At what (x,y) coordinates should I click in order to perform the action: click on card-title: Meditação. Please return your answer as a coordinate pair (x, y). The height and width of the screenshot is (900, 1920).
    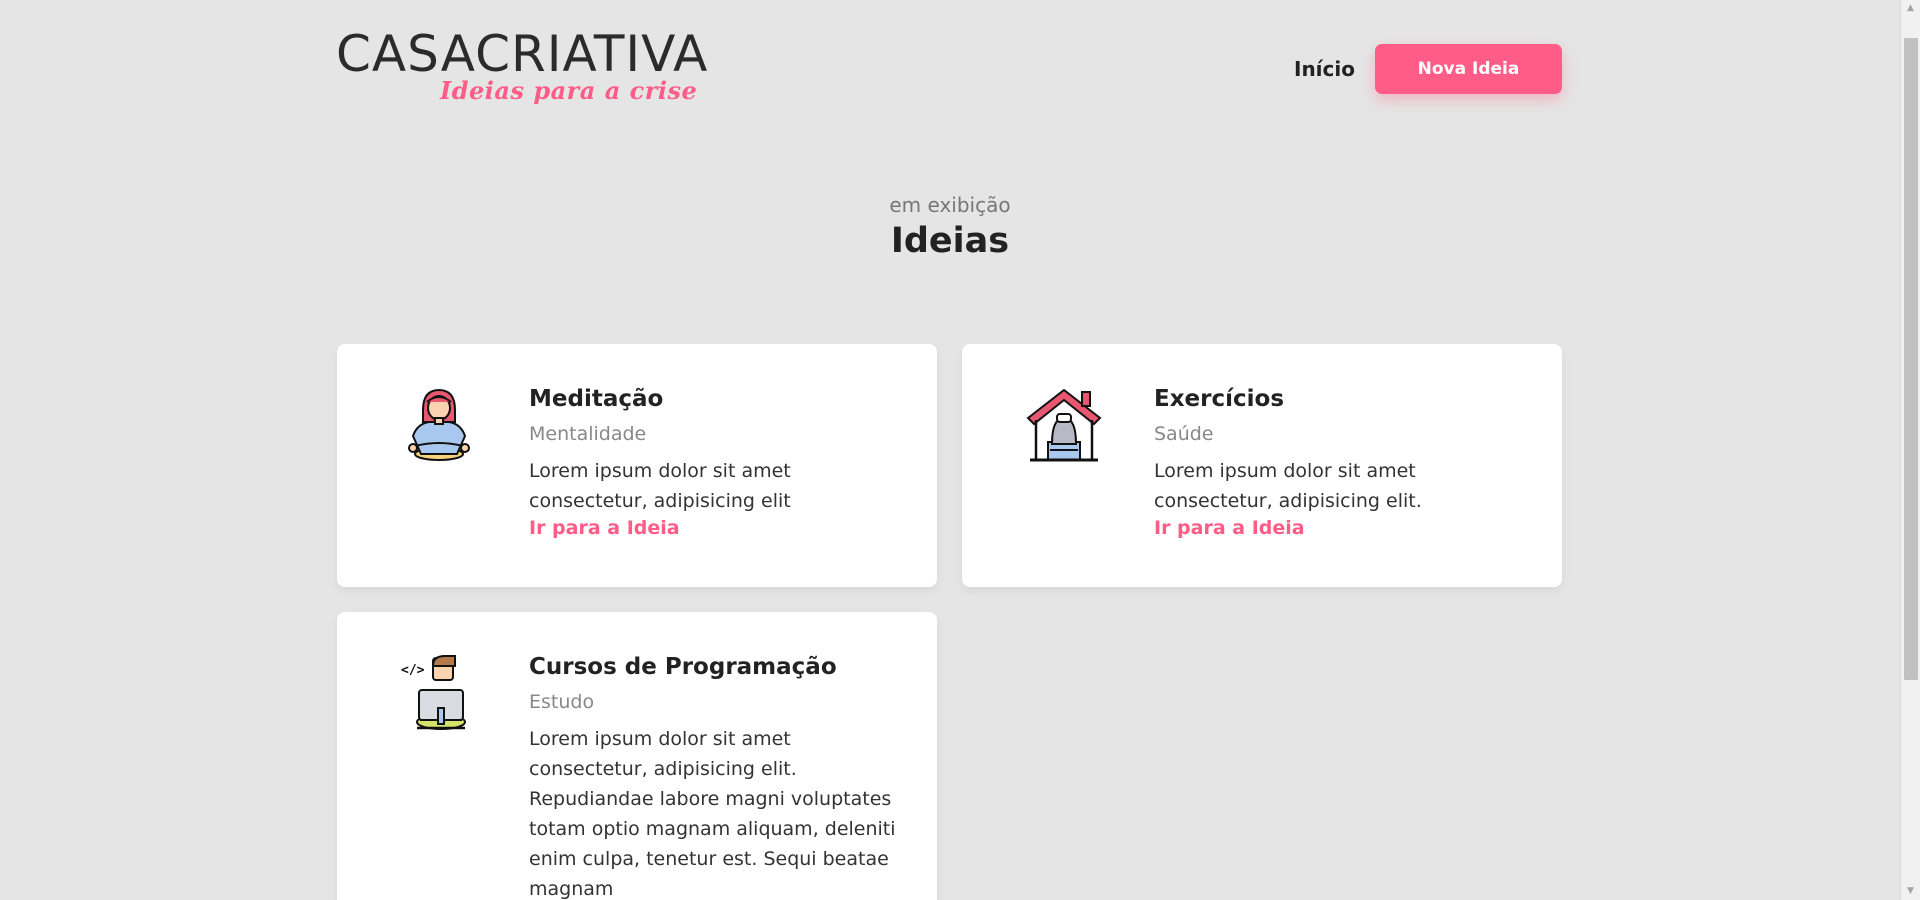
    Looking at the image, I should click on (596, 399).